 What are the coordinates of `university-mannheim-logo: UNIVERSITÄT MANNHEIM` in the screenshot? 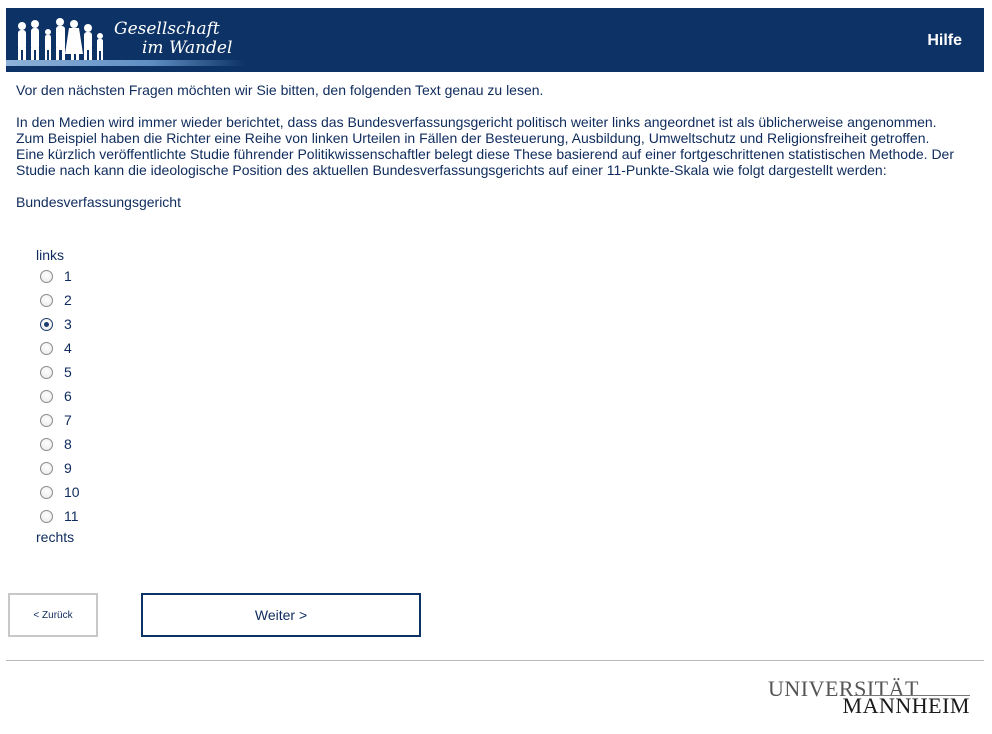 It's located at (869, 697).